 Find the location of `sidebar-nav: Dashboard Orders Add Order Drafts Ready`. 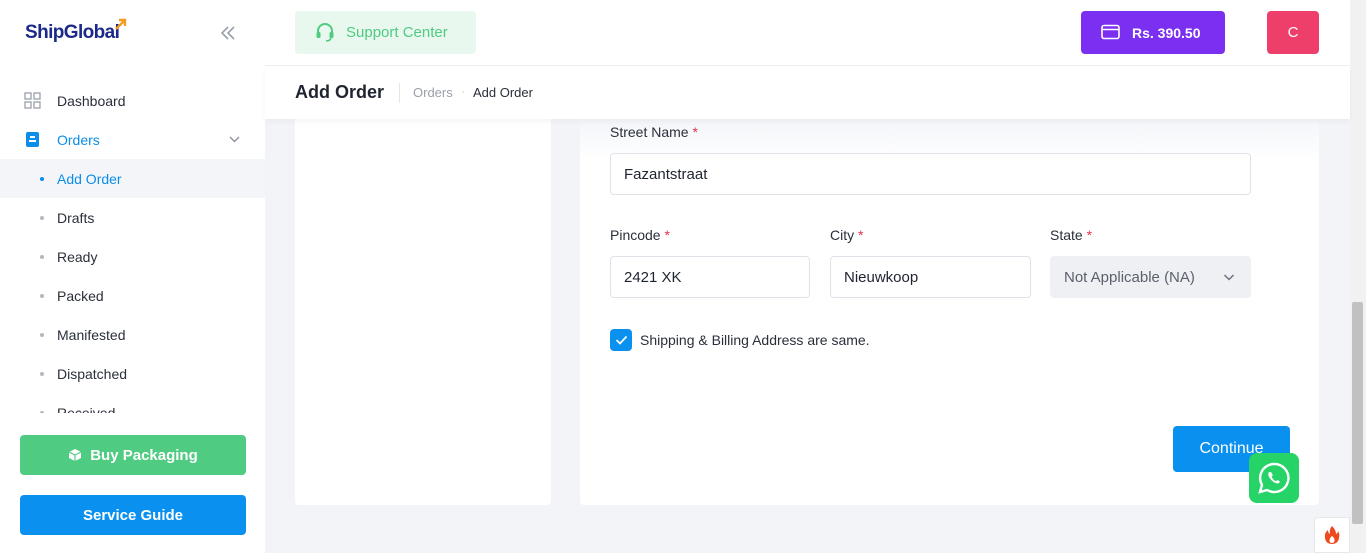

sidebar-nav: Dashboard Orders Add Order Drafts Ready is located at coordinates (132, 247).